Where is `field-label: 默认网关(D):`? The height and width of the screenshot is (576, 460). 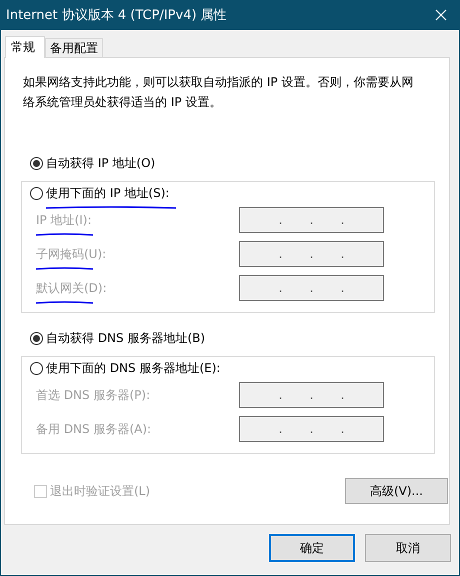 field-label: 默认网关(D): is located at coordinates (71, 288).